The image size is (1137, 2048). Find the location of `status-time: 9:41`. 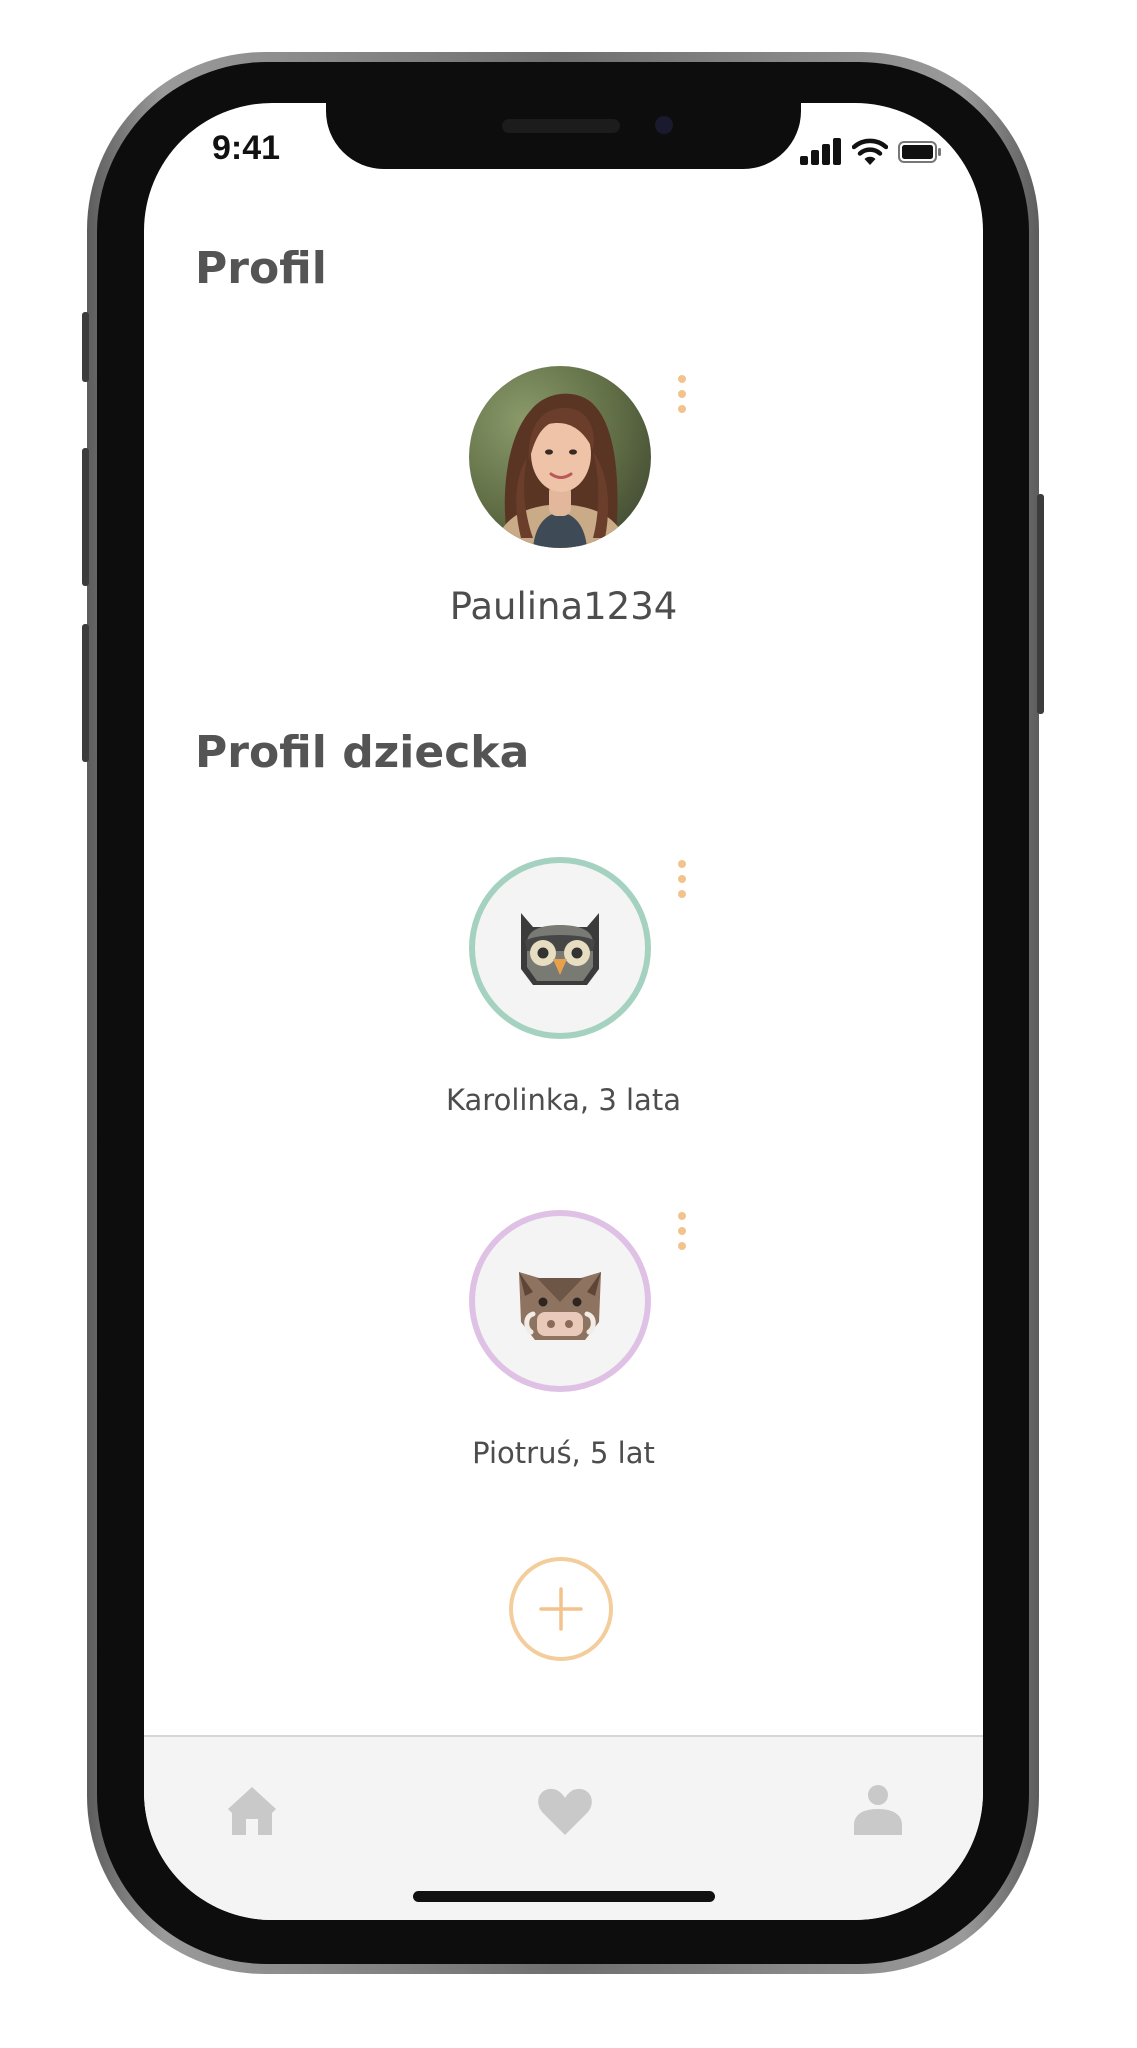

status-time: 9:41 is located at coordinates (246, 148).